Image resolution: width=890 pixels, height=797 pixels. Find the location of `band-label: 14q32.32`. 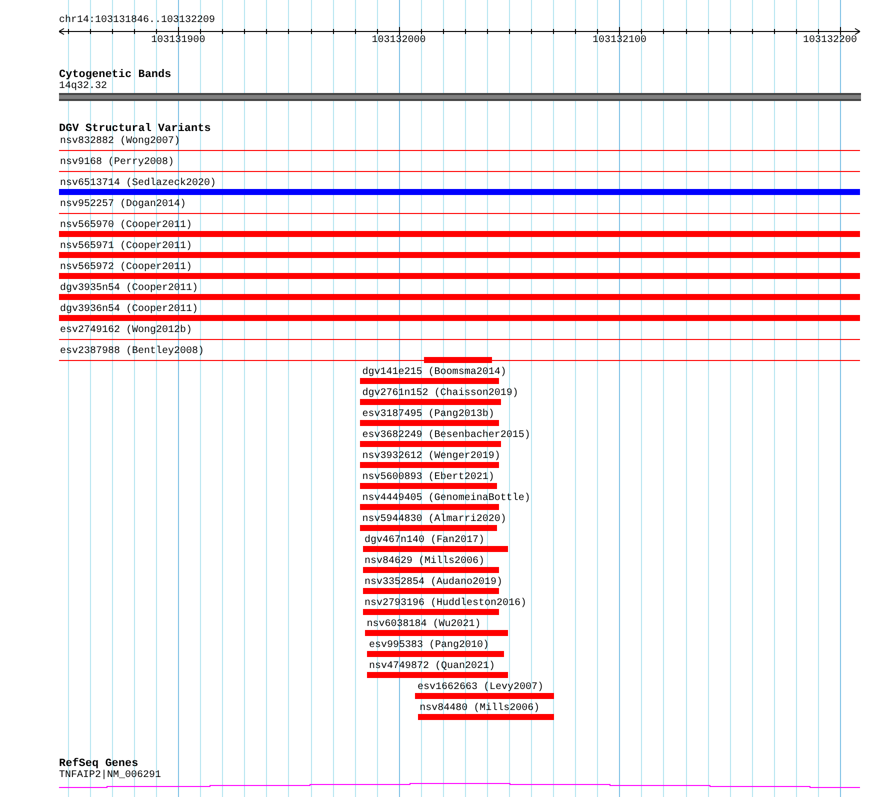

band-label: 14q32.32 is located at coordinates (83, 87).